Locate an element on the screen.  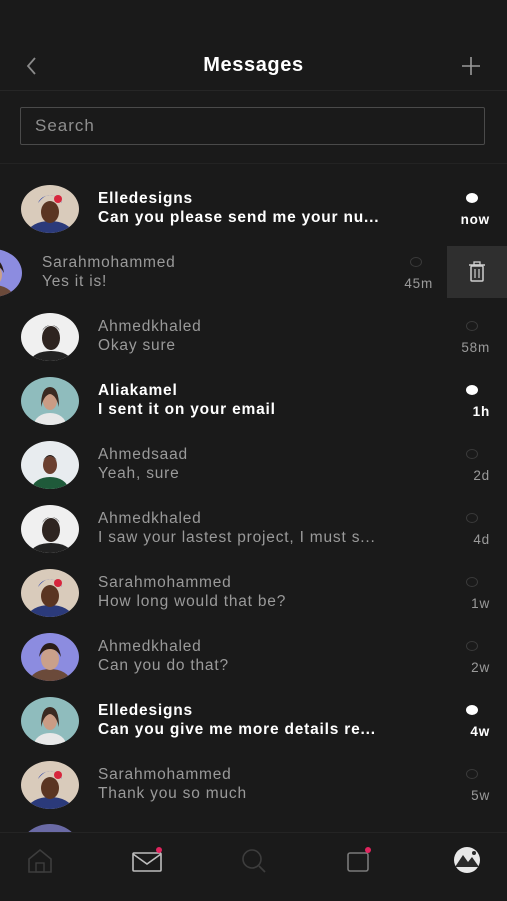
mail-notification-badge is located at coordinates (159, 850).